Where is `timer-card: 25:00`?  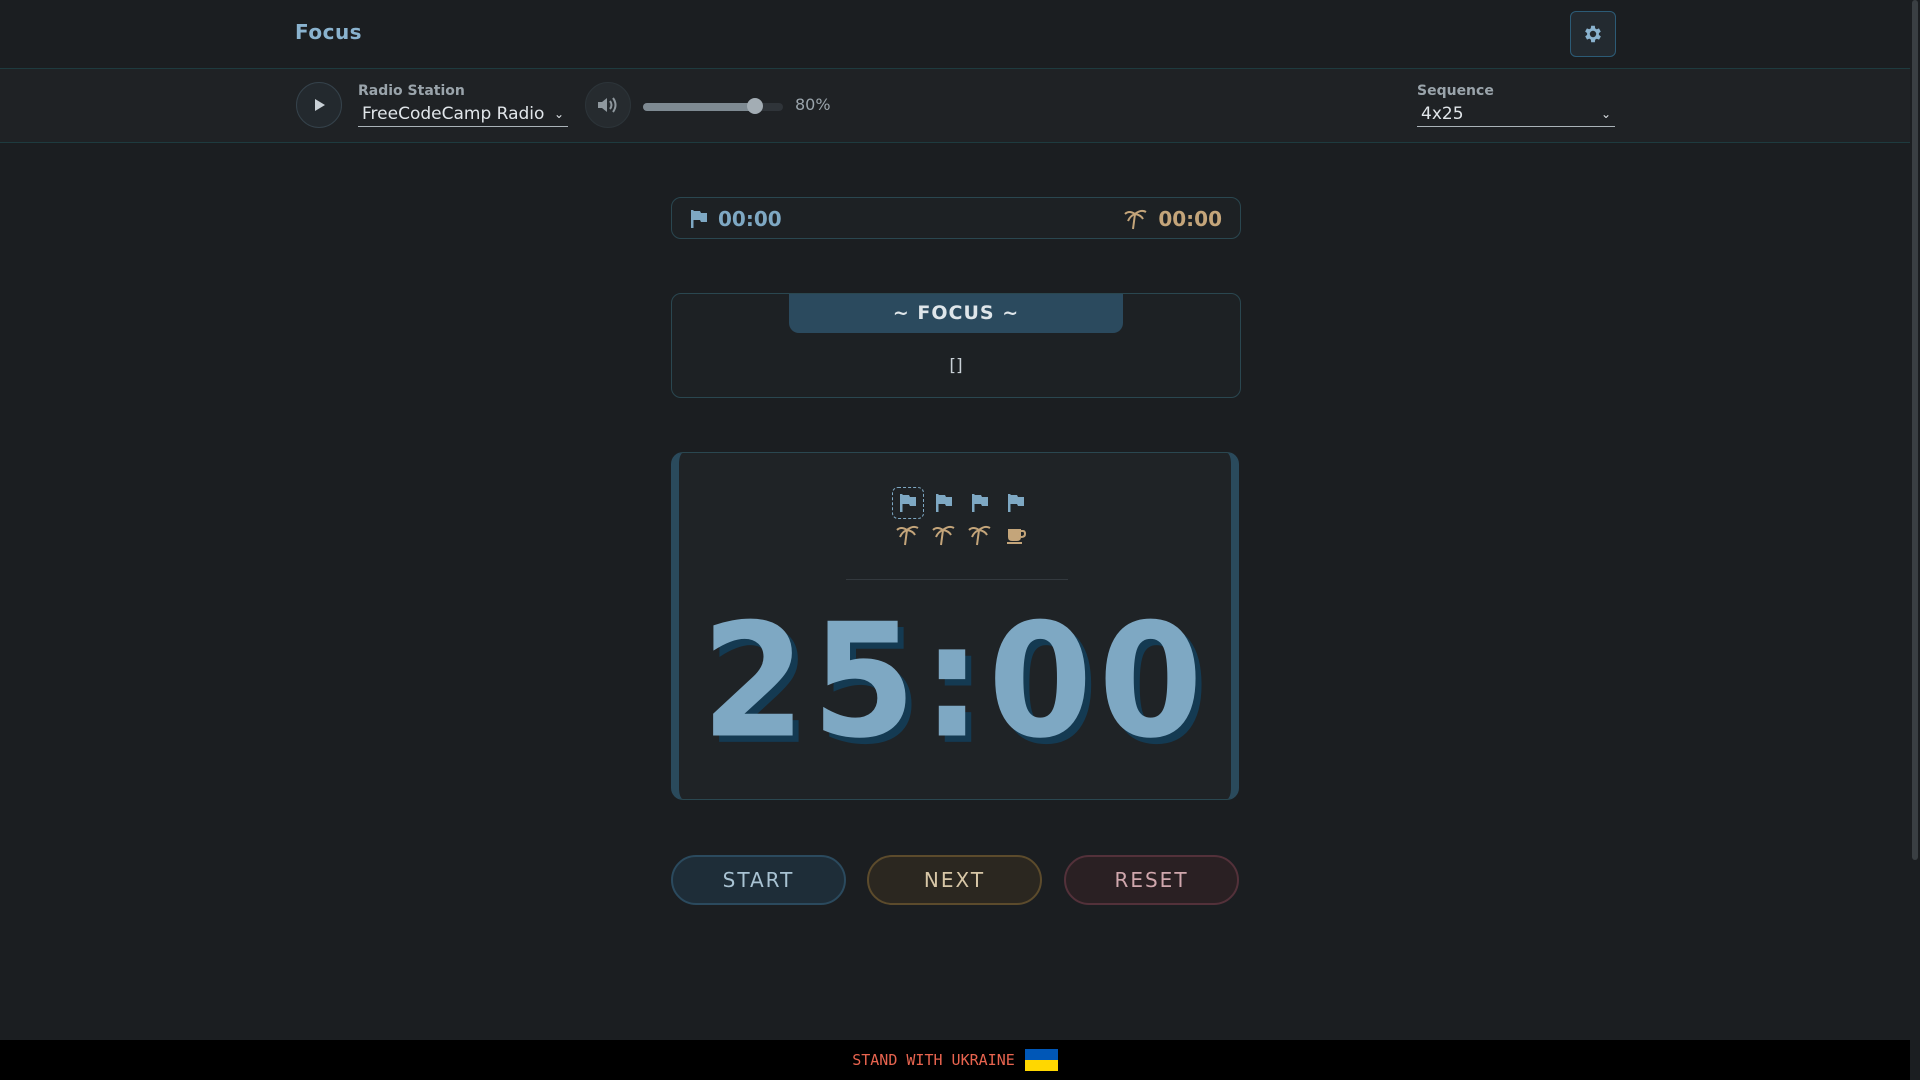
timer-card: 25:00 is located at coordinates (955, 626).